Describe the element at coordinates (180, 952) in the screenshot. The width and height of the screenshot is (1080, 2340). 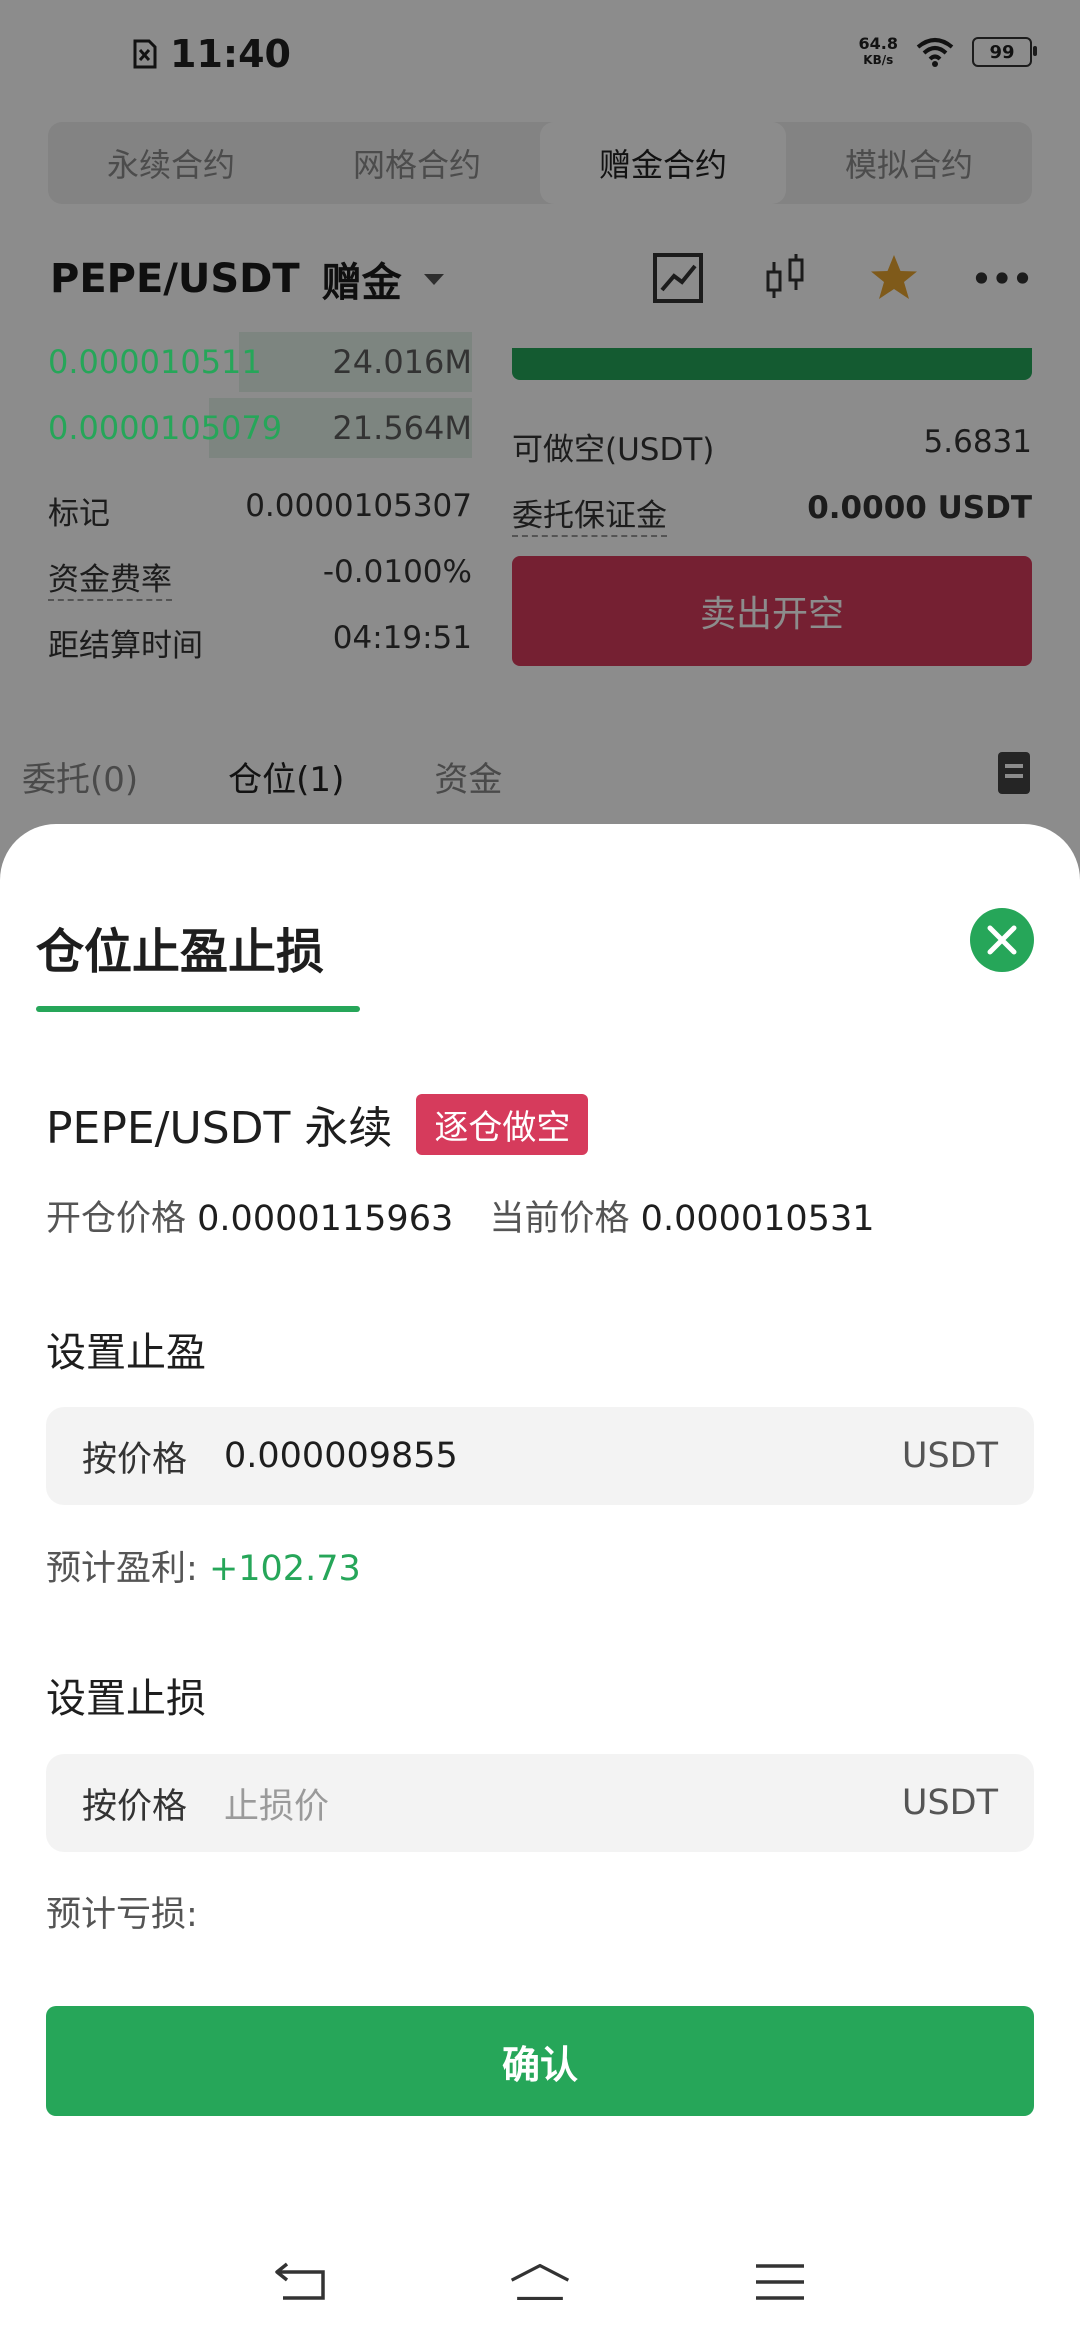
I see `sheet-title: 仓位止盈止损` at that location.